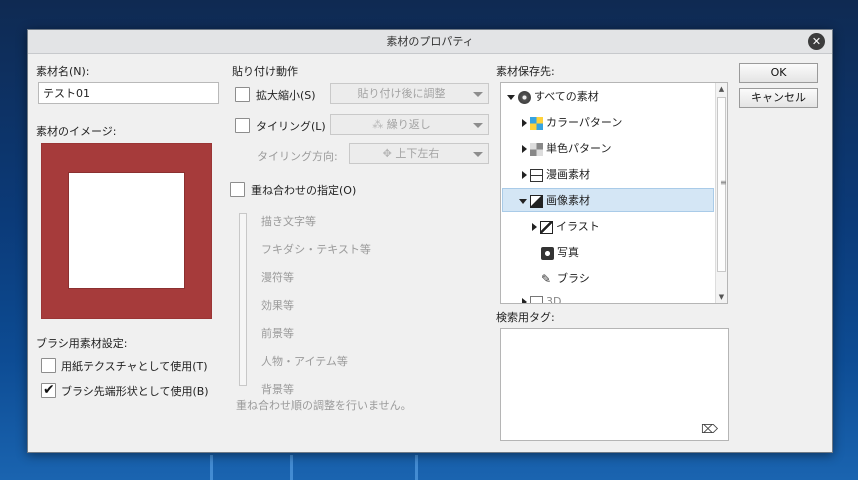 Image resolution: width=858 pixels, height=480 pixels. Describe the element at coordinates (211, 467) in the screenshot. I see `light-beam-a` at that location.